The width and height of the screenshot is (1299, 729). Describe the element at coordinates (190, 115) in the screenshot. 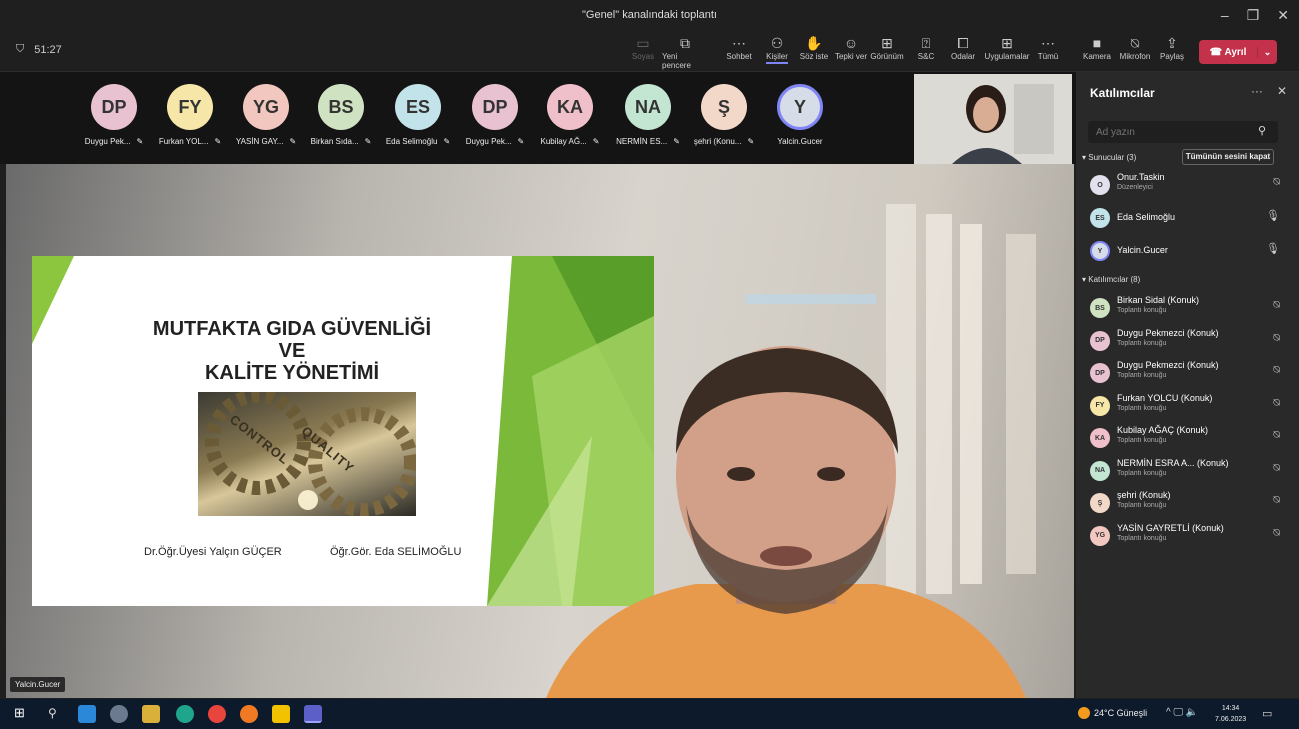

I see `strip-avatar-tile: FY Furkan YOL... ✎` at that location.